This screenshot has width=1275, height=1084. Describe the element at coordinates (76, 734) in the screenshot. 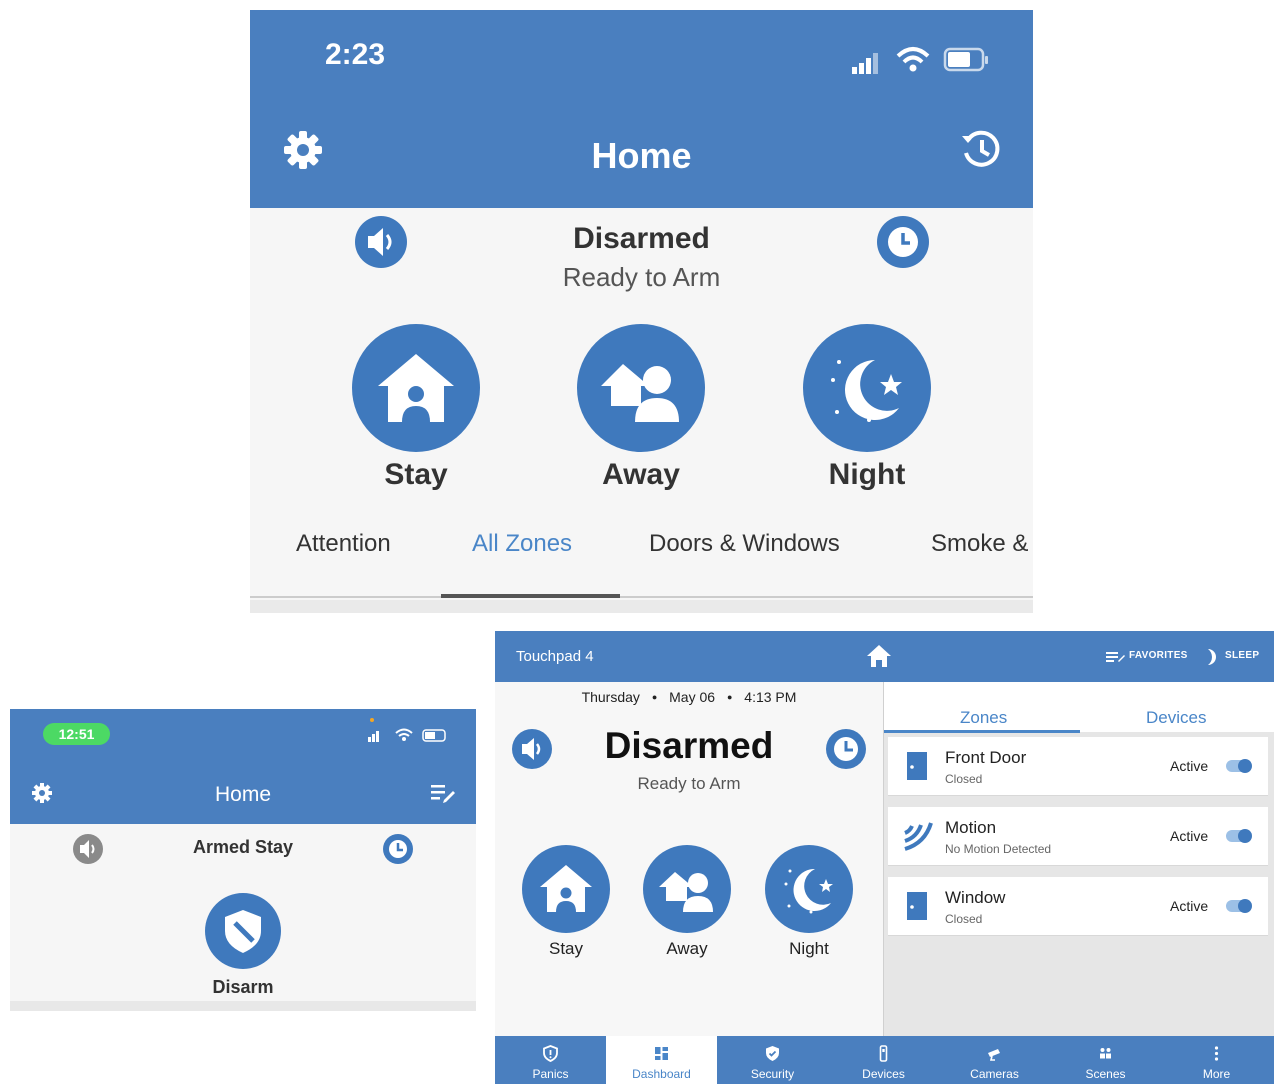

I see `status-time-pill: 12:51` at that location.